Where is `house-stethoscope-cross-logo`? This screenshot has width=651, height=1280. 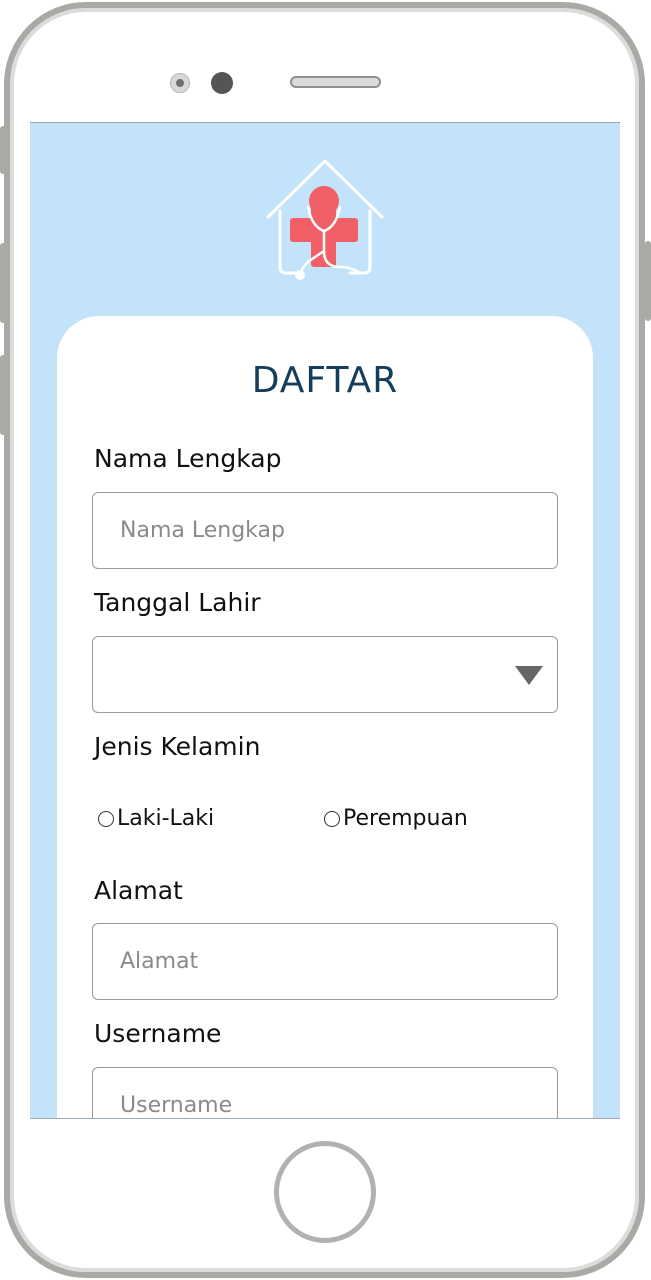 house-stethoscope-cross-logo is located at coordinates (325, 219).